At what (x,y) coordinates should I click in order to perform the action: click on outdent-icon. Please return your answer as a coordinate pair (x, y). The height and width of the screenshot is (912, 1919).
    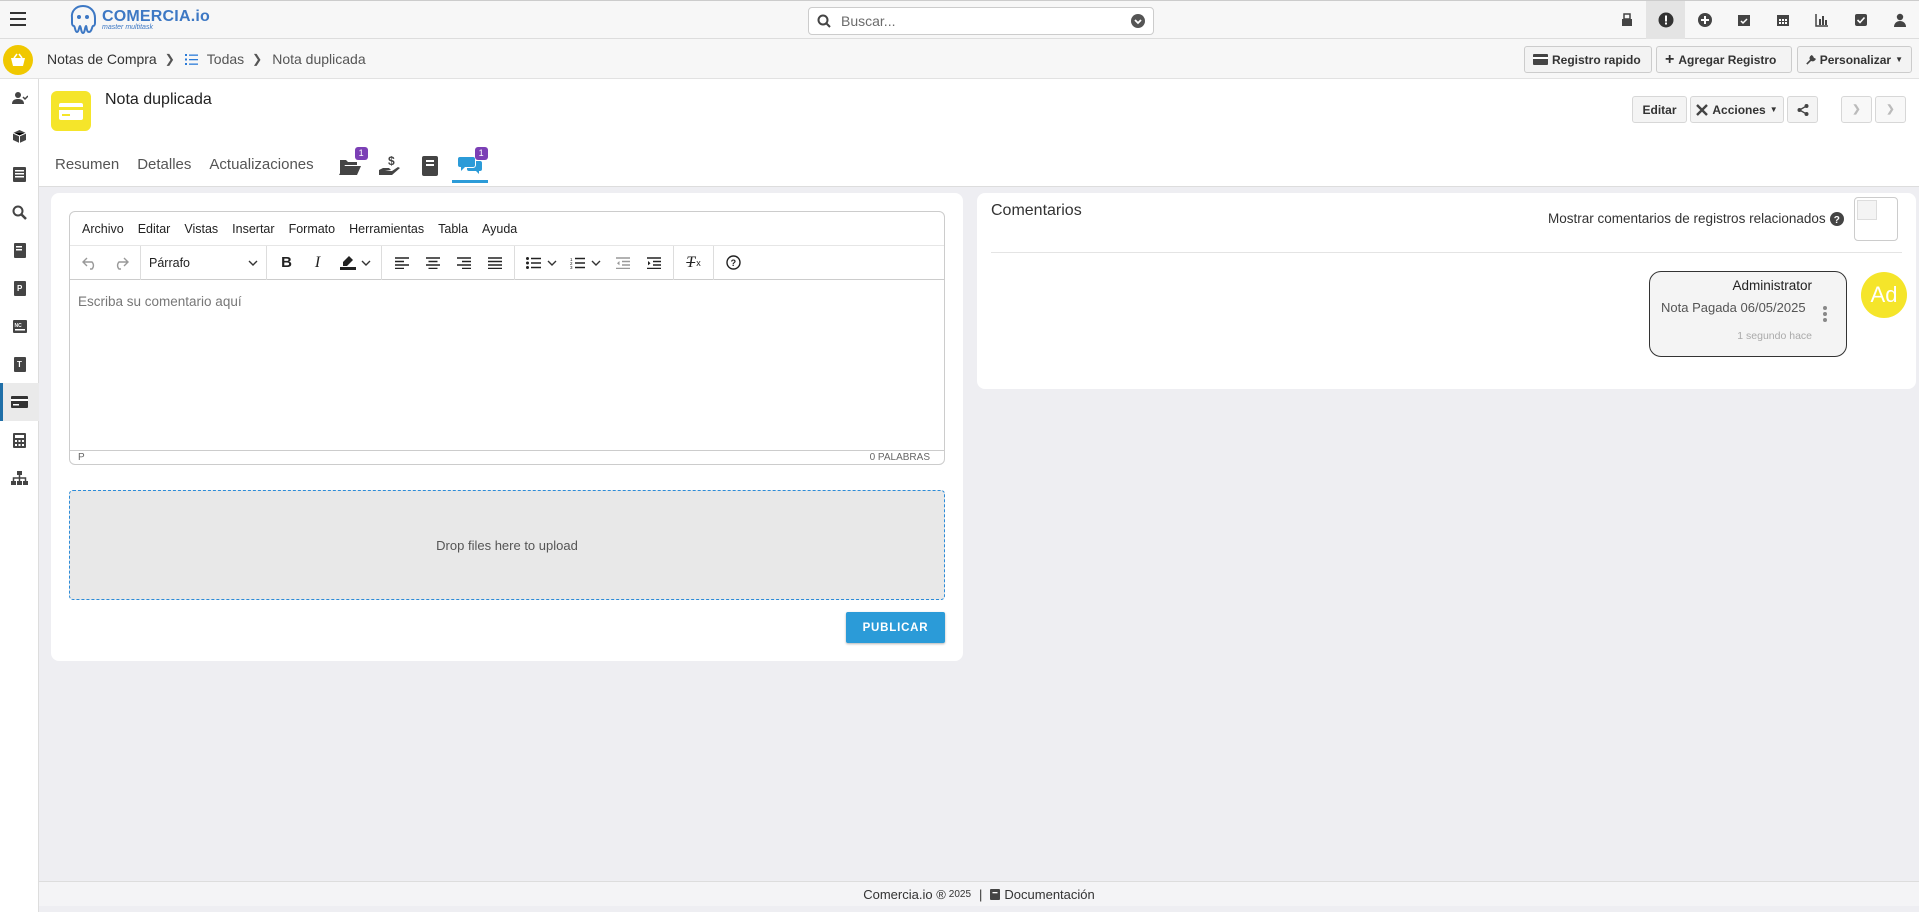
    Looking at the image, I should click on (622, 263).